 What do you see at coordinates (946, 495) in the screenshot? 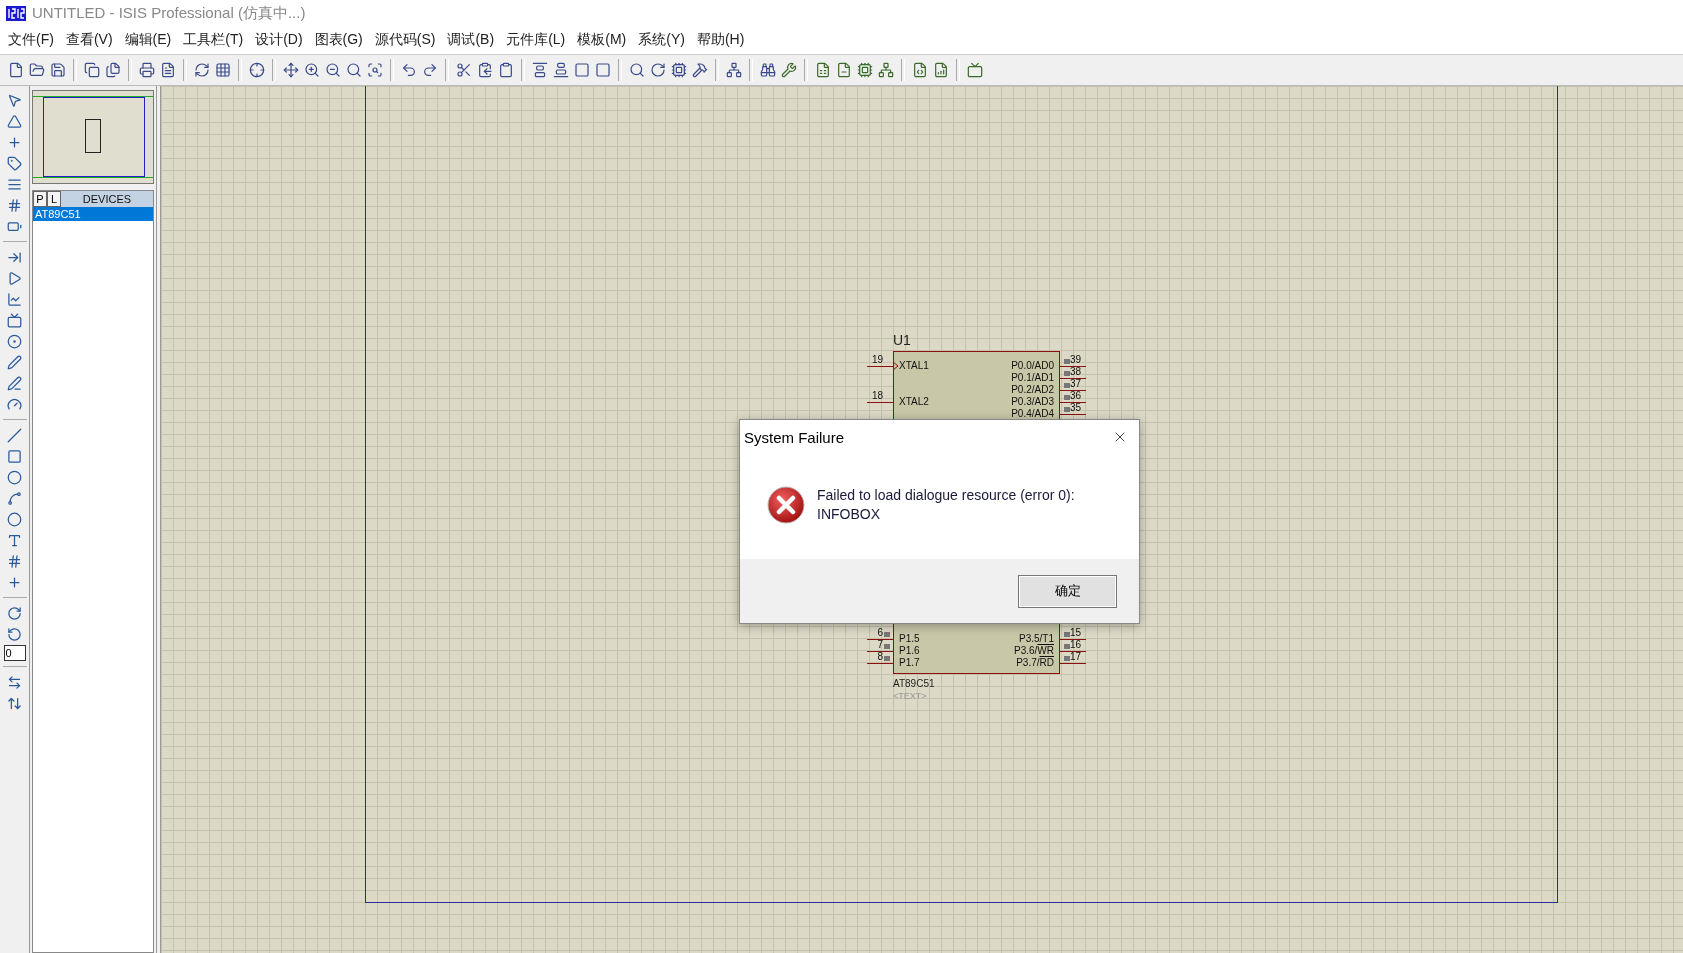
I see `error-message: Failed to load dialogue resource (error 0):` at bounding box center [946, 495].